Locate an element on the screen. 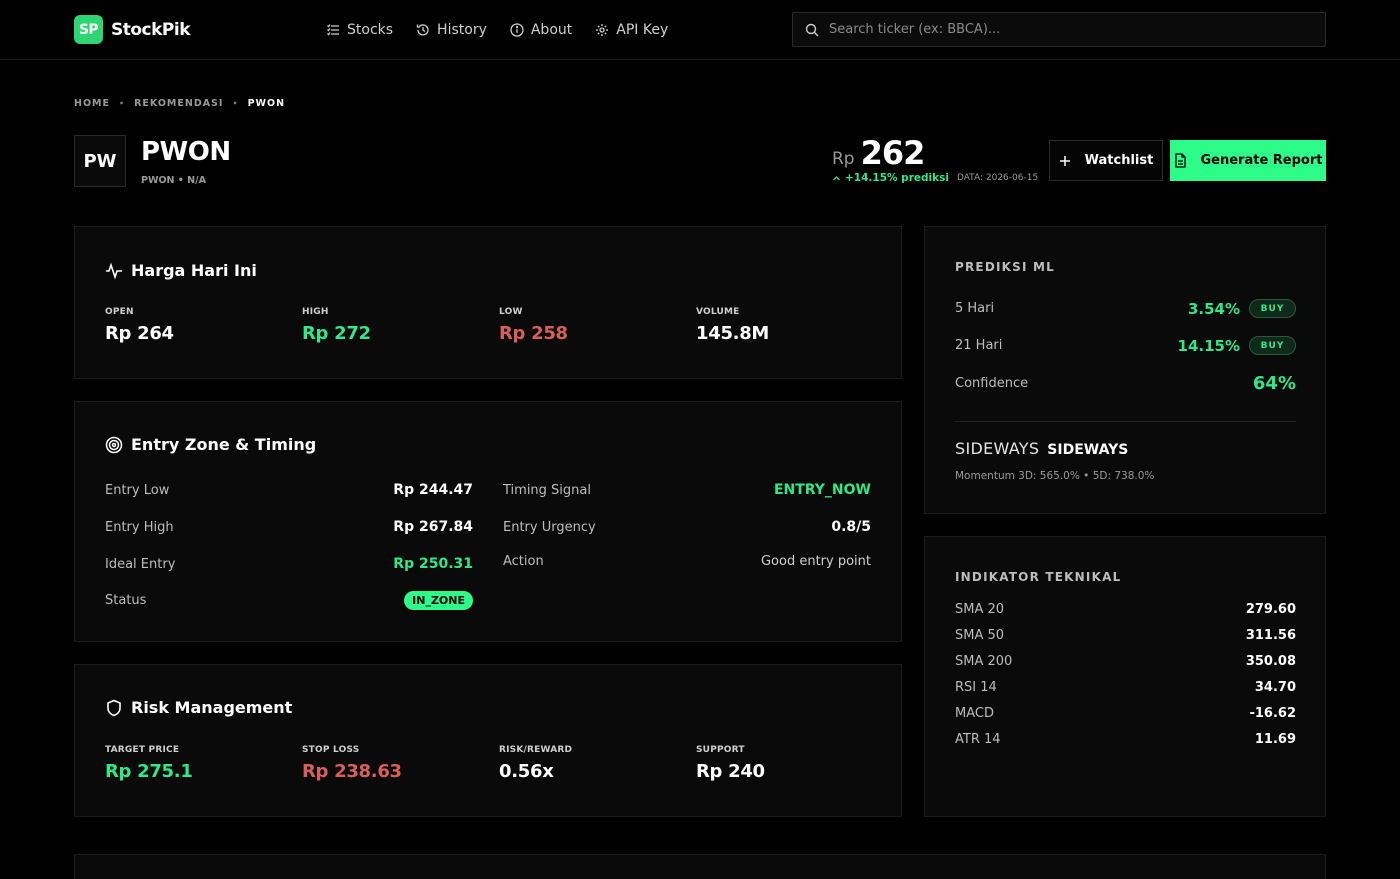  ml-row-21-hari: 21 Hari 14.15% BUY is located at coordinates (1125, 345).